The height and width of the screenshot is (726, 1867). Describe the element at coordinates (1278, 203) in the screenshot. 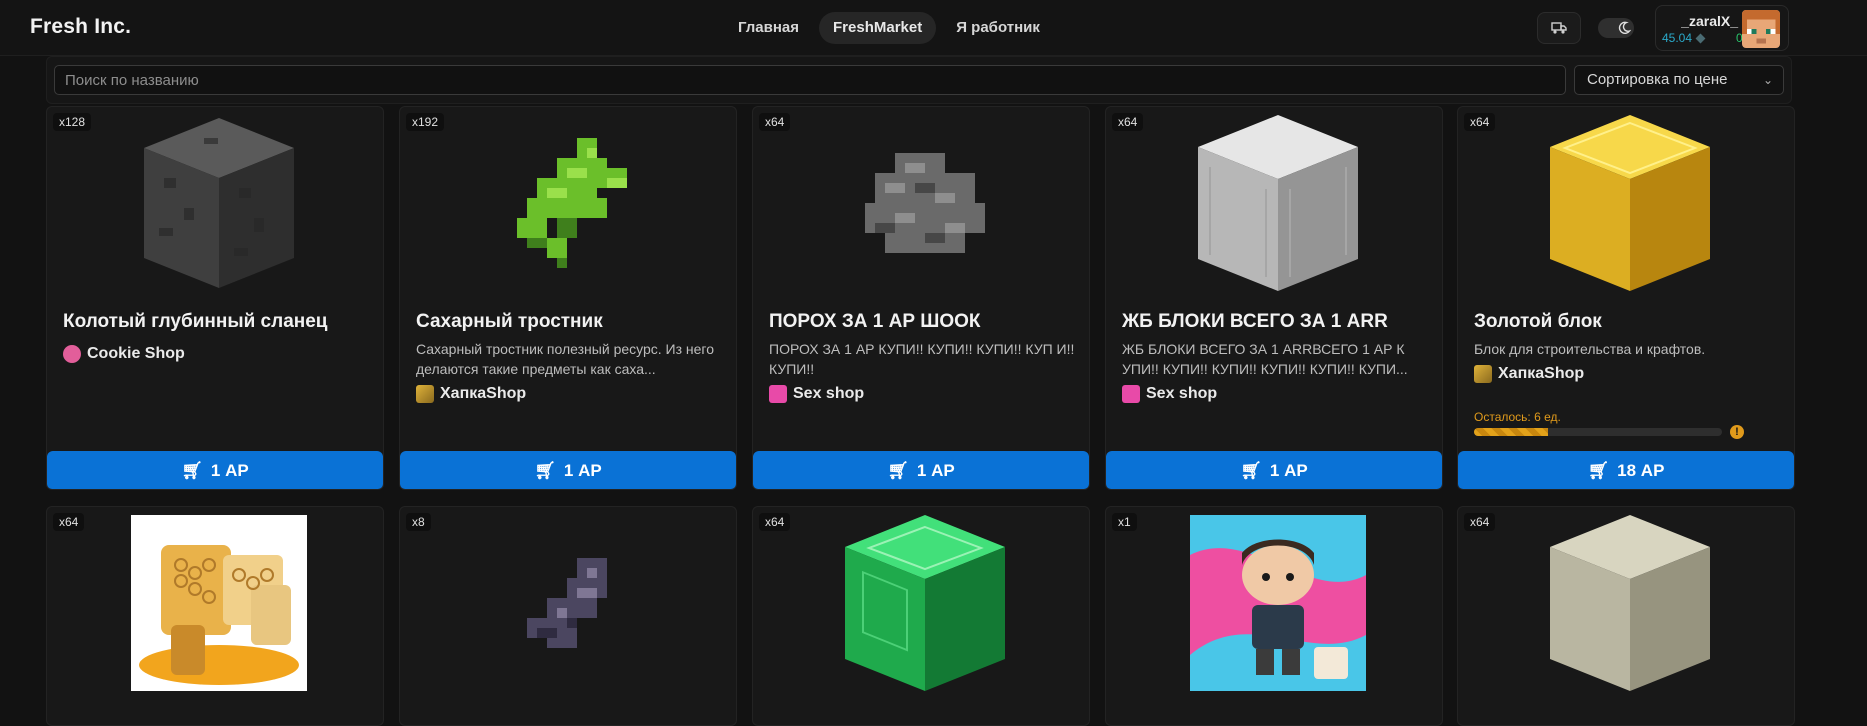

I see `iron-block-image` at that location.